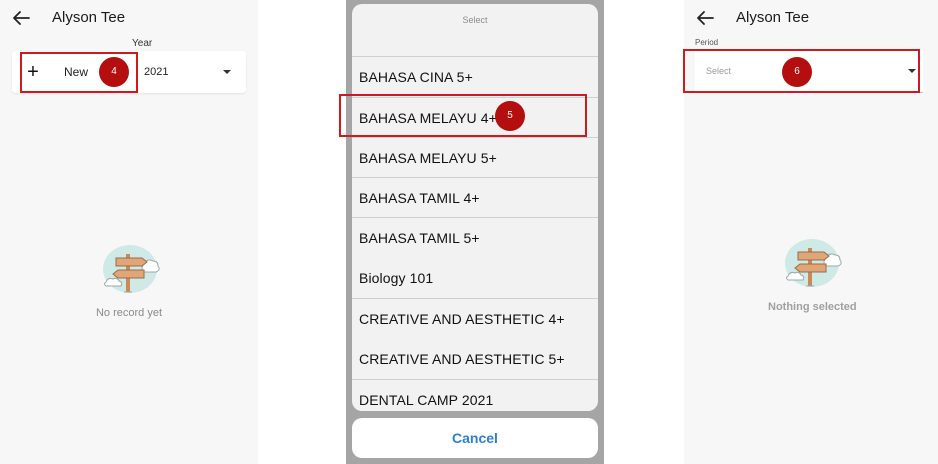 The height and width of the screenshot is (464, 938). I want to click on cancel-label: Cancel, so click(475, 438).